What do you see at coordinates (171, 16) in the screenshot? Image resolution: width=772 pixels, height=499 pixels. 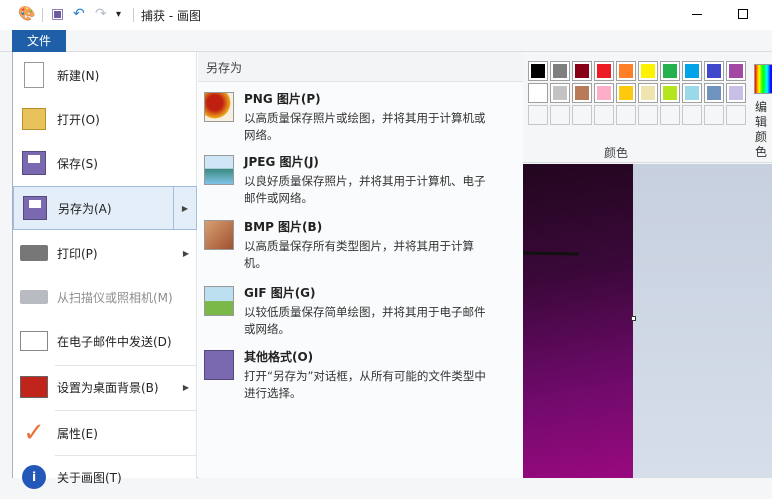 I see `window-title: 捕获 - 画图` at bounding box center [171, 16].